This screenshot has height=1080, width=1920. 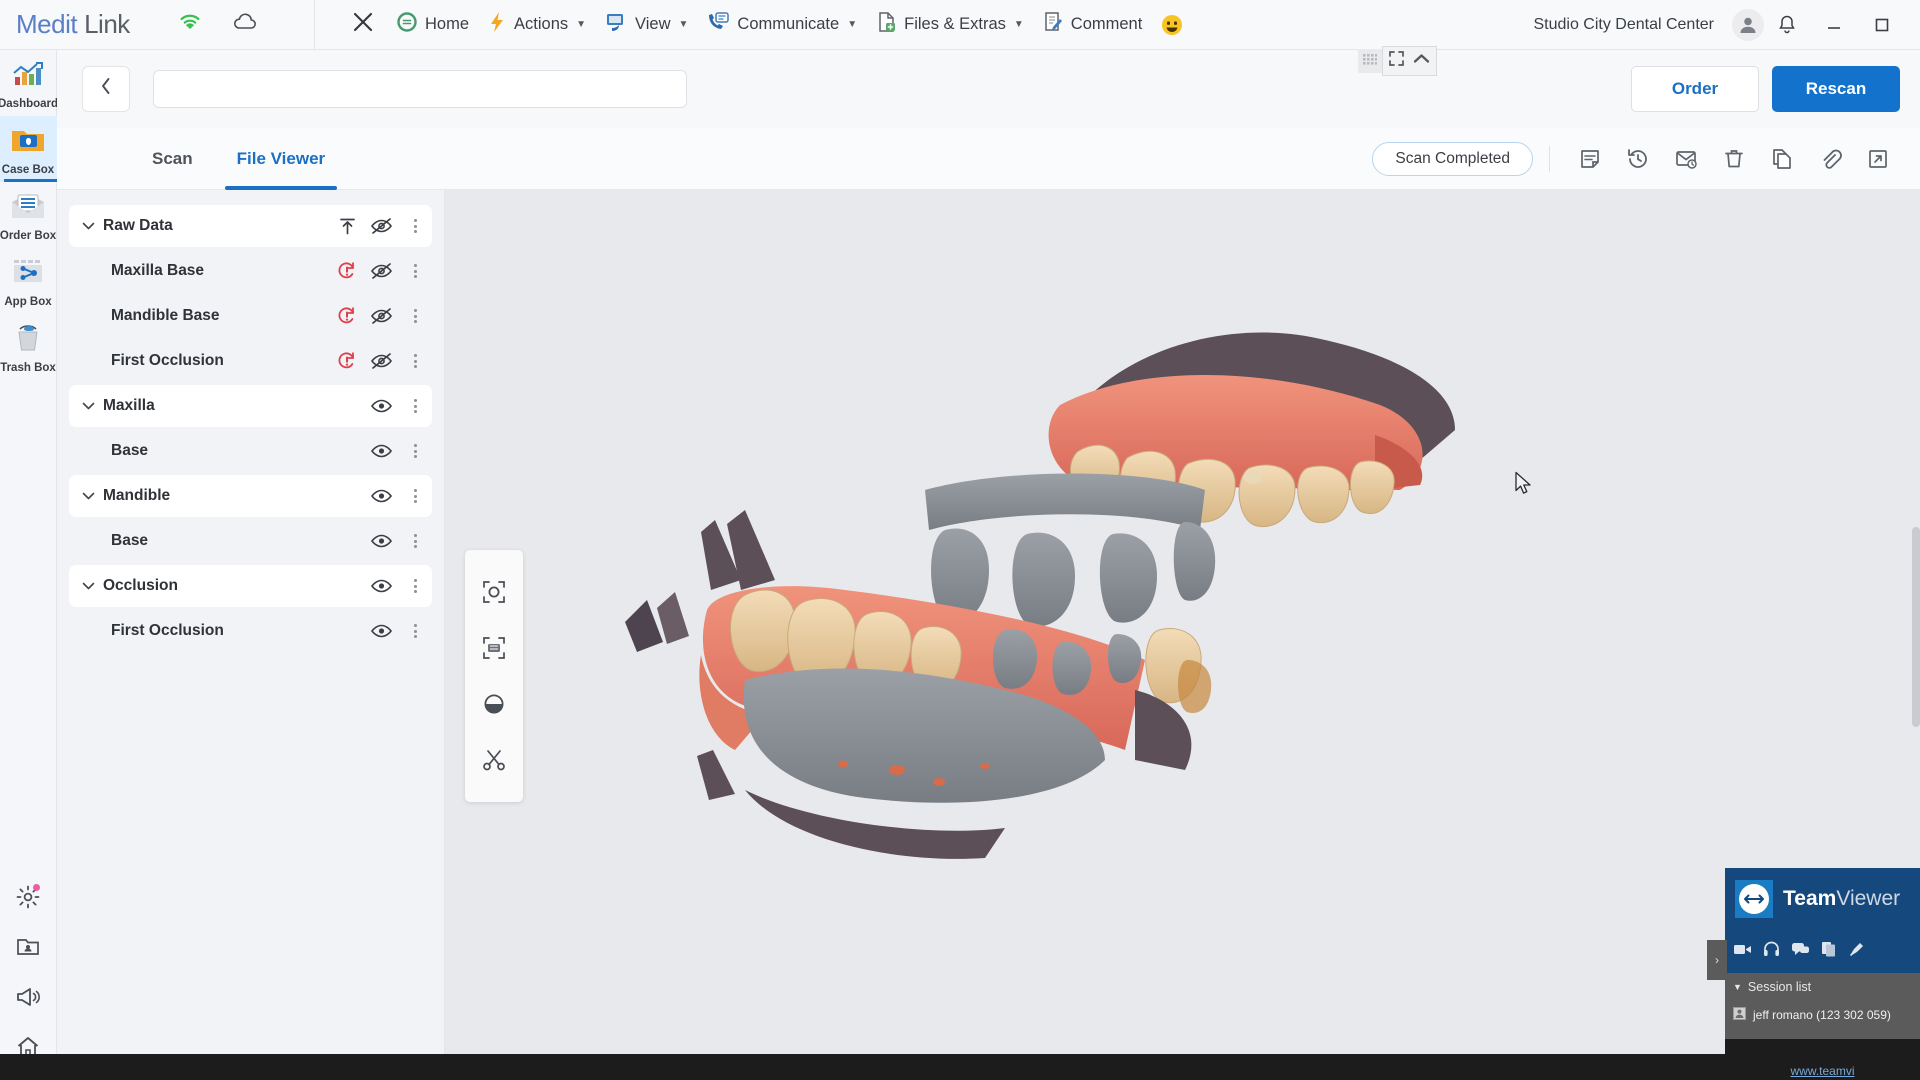 I want to click on tree-row-mandible-base-child: Base, so click(x=250, y=541).